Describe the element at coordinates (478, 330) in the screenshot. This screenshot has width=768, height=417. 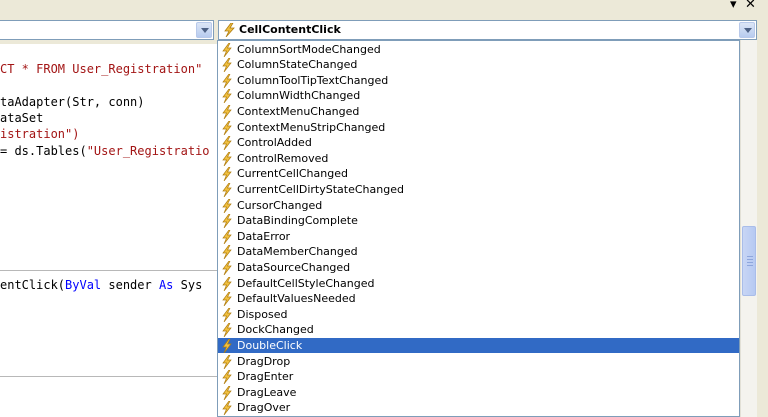
I see `event-list-item: DockChanged` at that location.